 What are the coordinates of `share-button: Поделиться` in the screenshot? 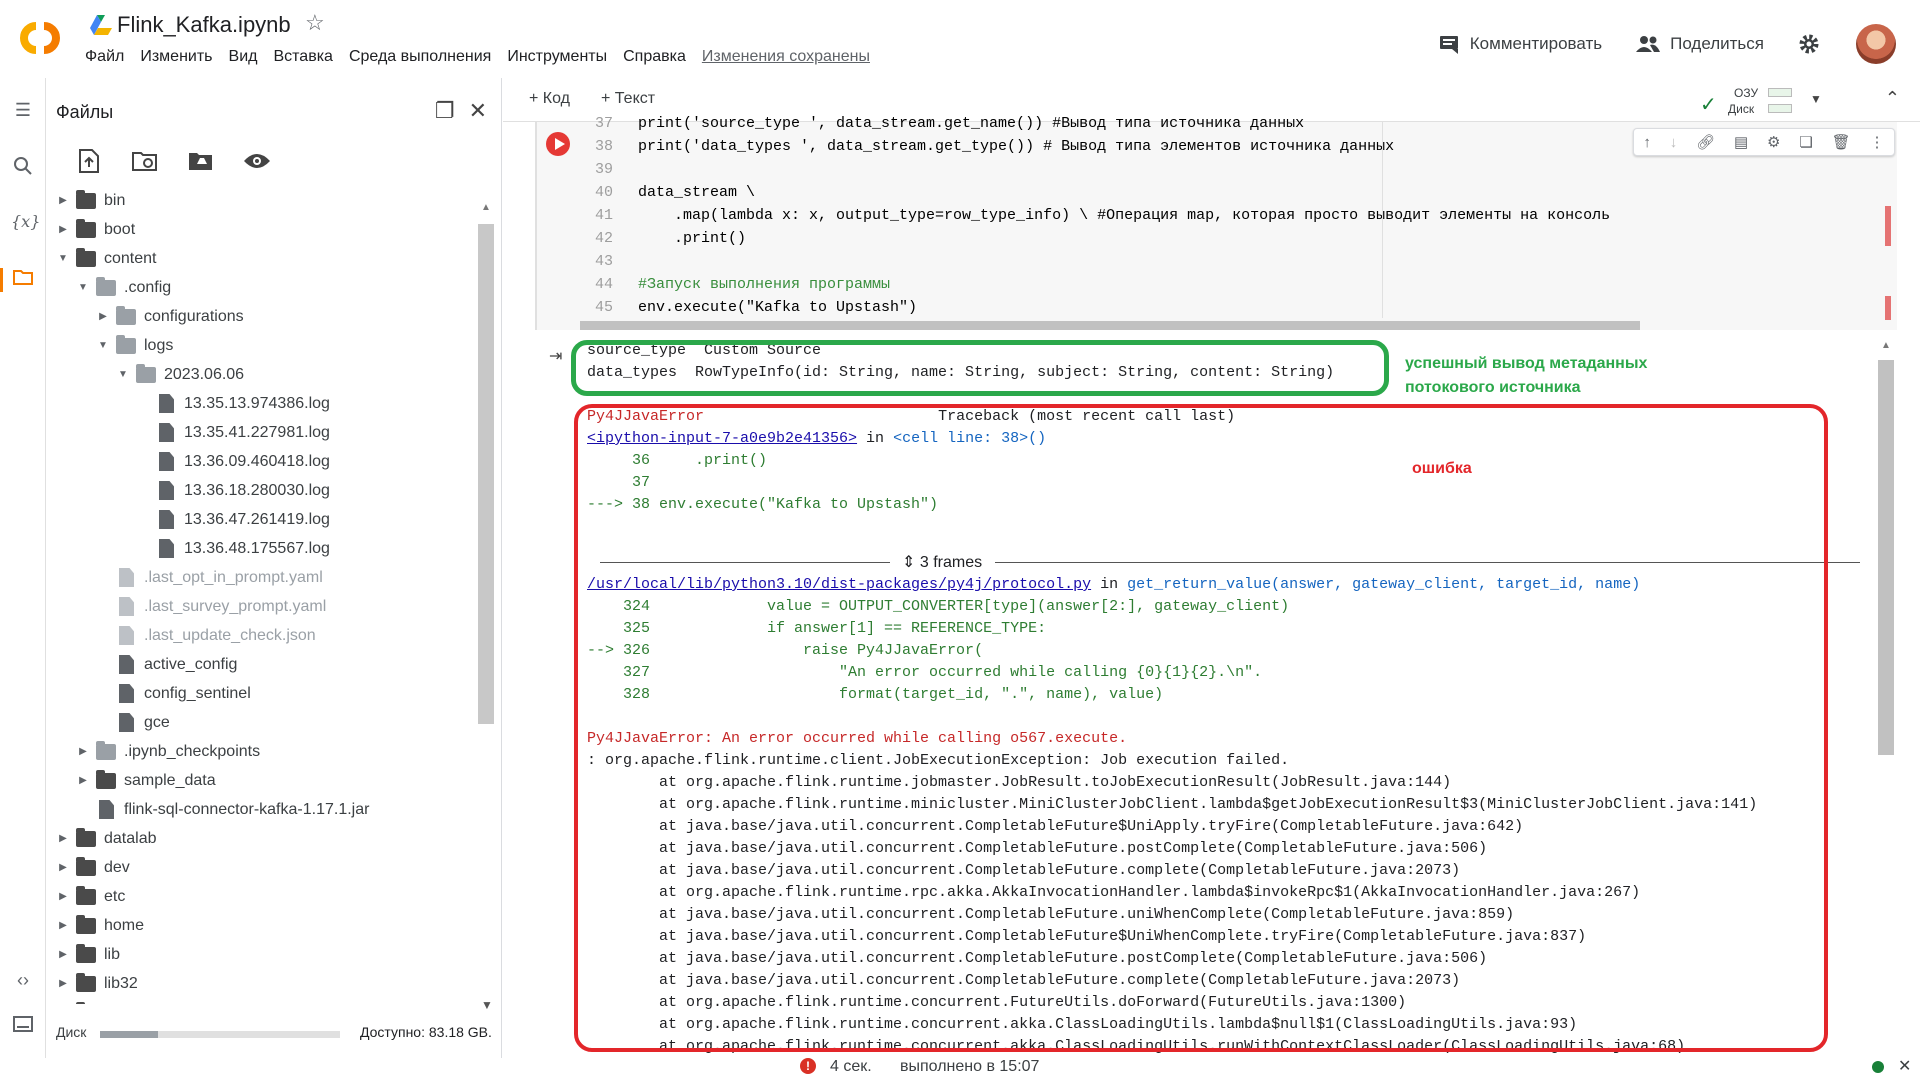 It's located at (1700, 44).